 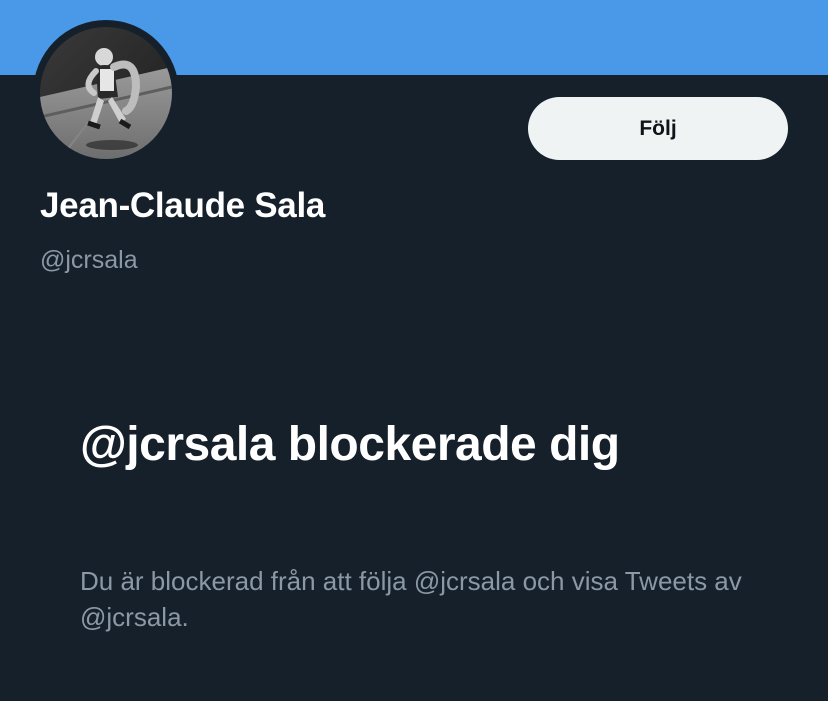 What do you see at coordinates (658, 128) in the screenshot?
I see `follow-button: Följ` at bounding box center [658, 128].